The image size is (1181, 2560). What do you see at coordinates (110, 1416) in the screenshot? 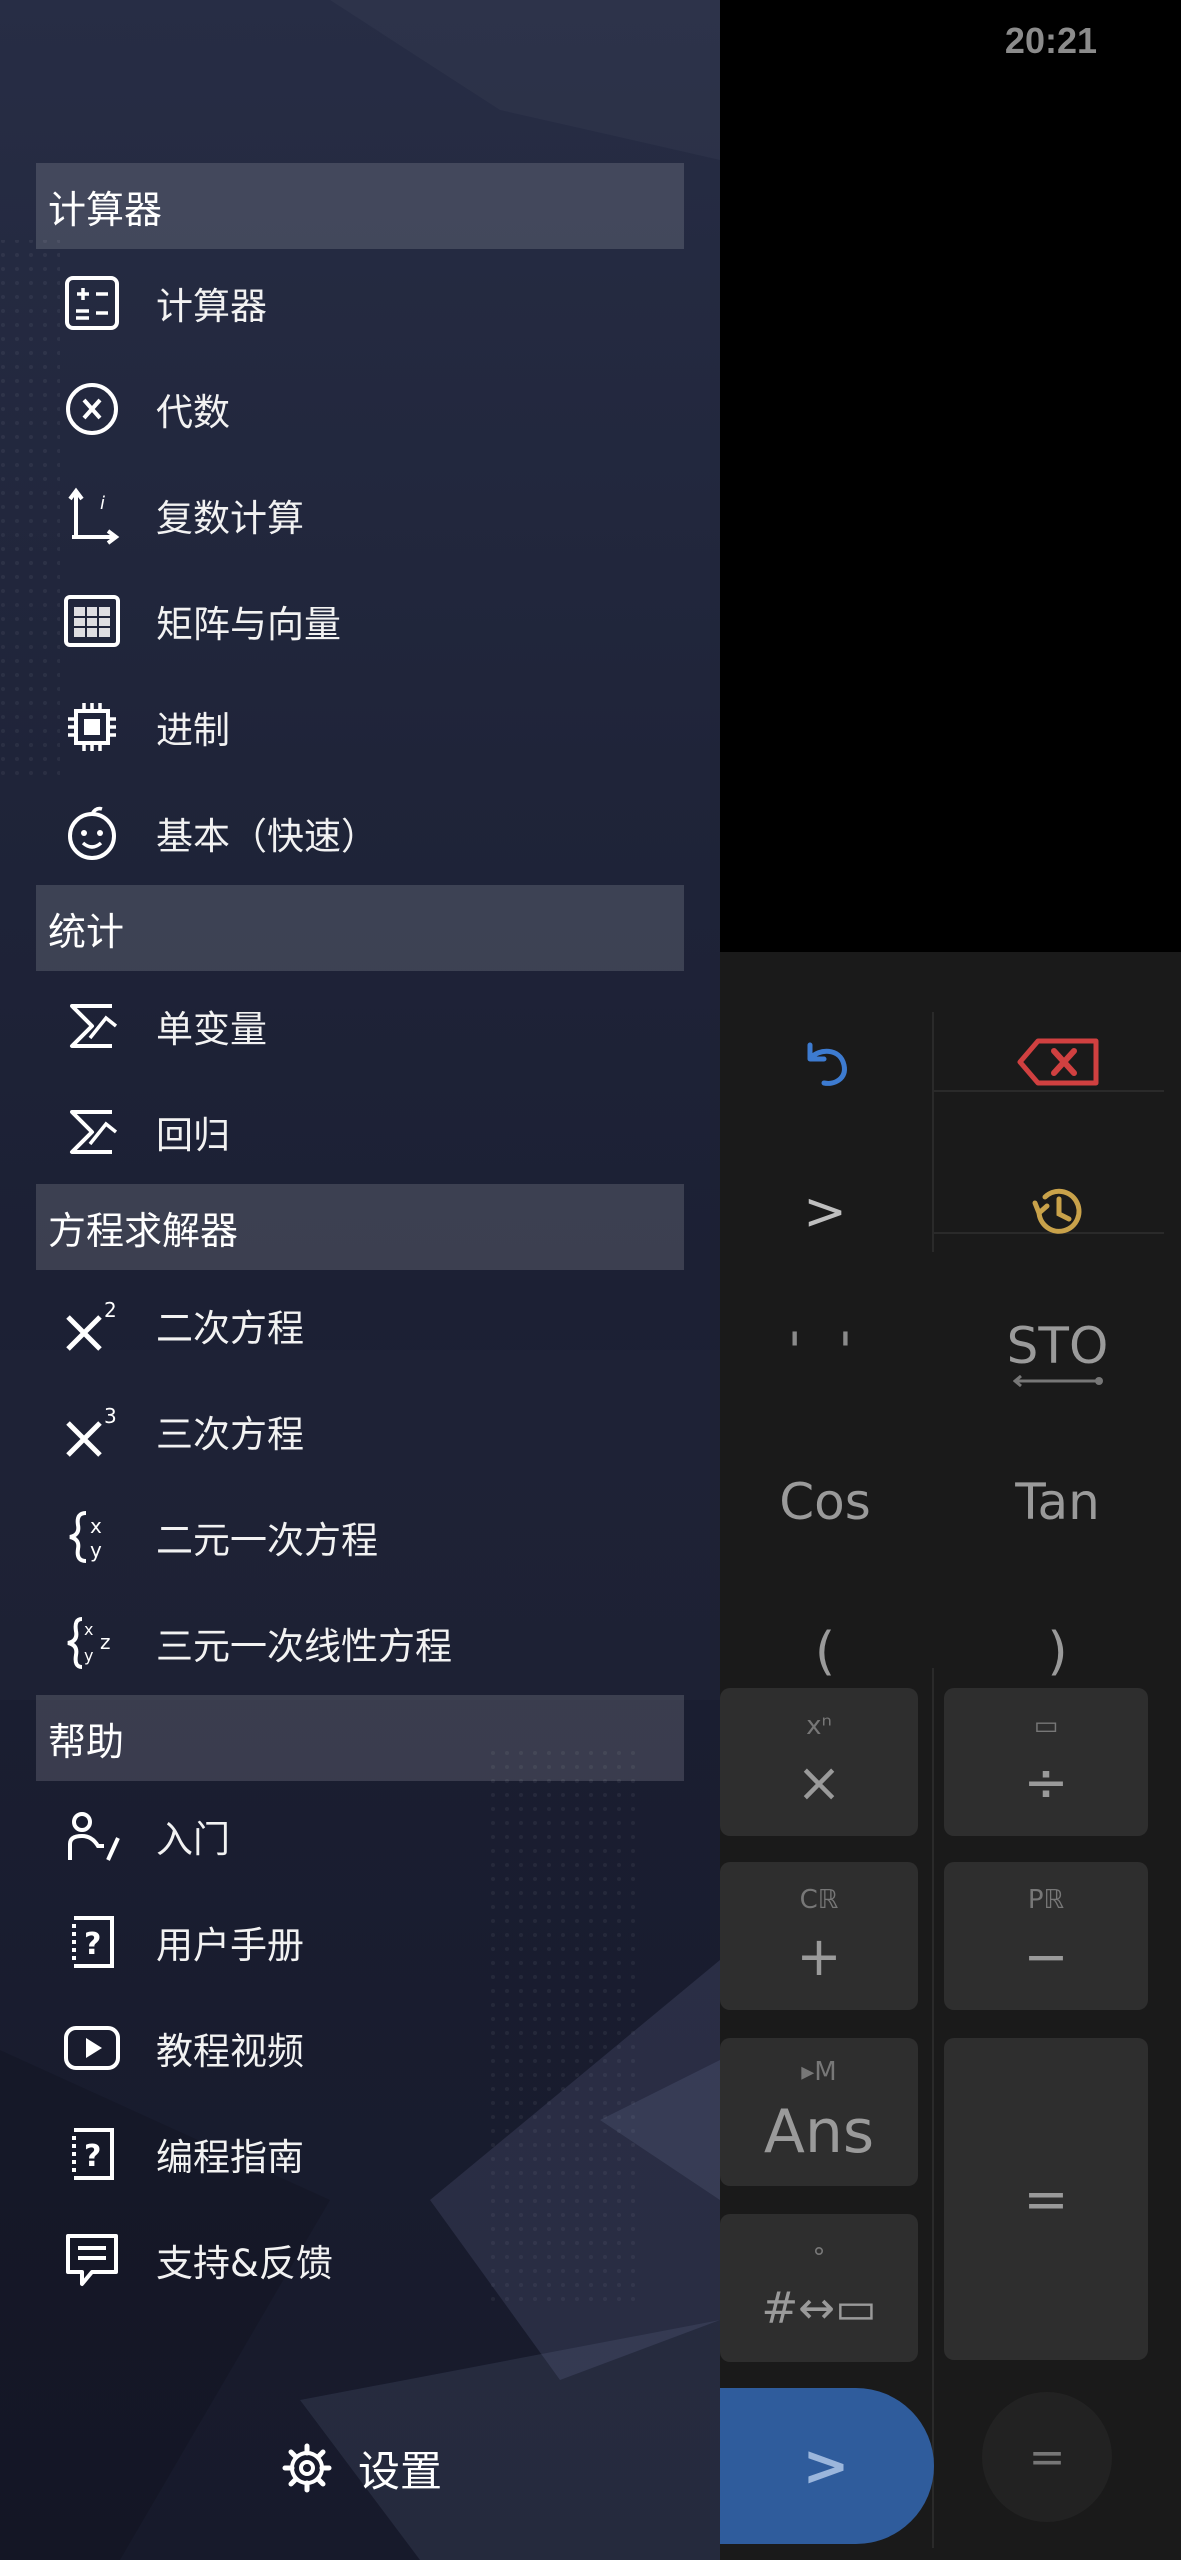
I see `svg-text: 3` at bounding box center [110, 1416].